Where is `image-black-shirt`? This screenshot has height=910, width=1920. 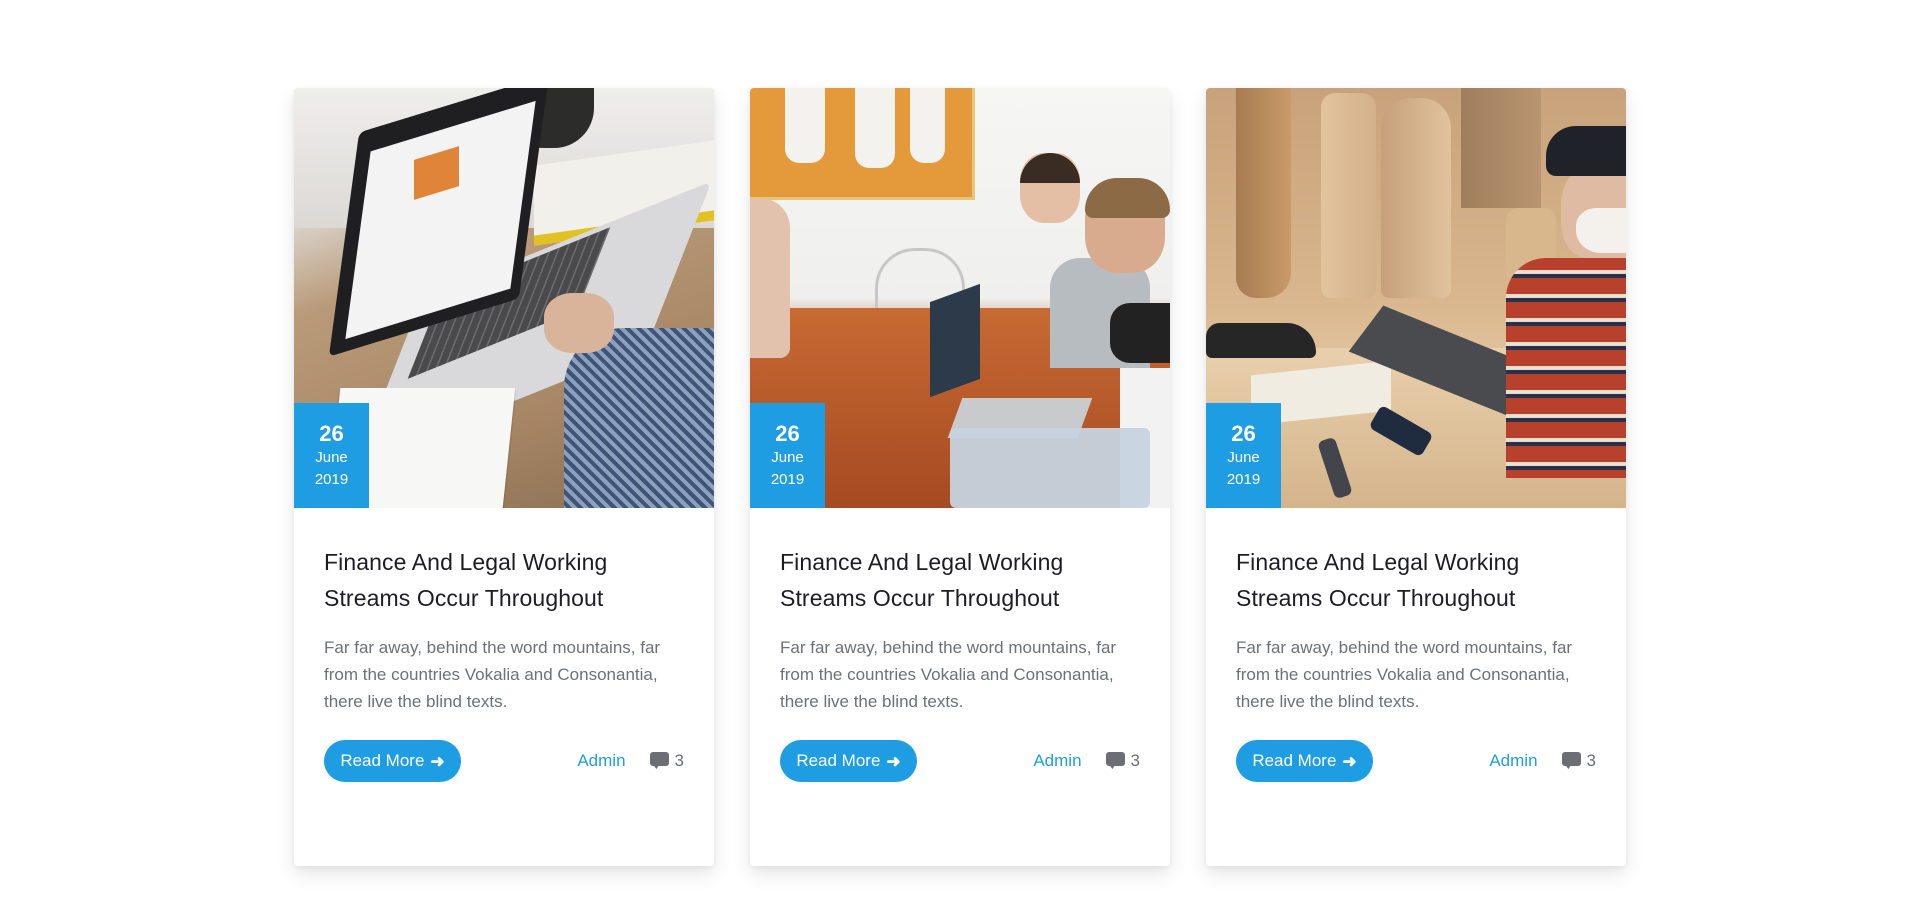
image-black-shirt is located at coordinates (1140, 333).